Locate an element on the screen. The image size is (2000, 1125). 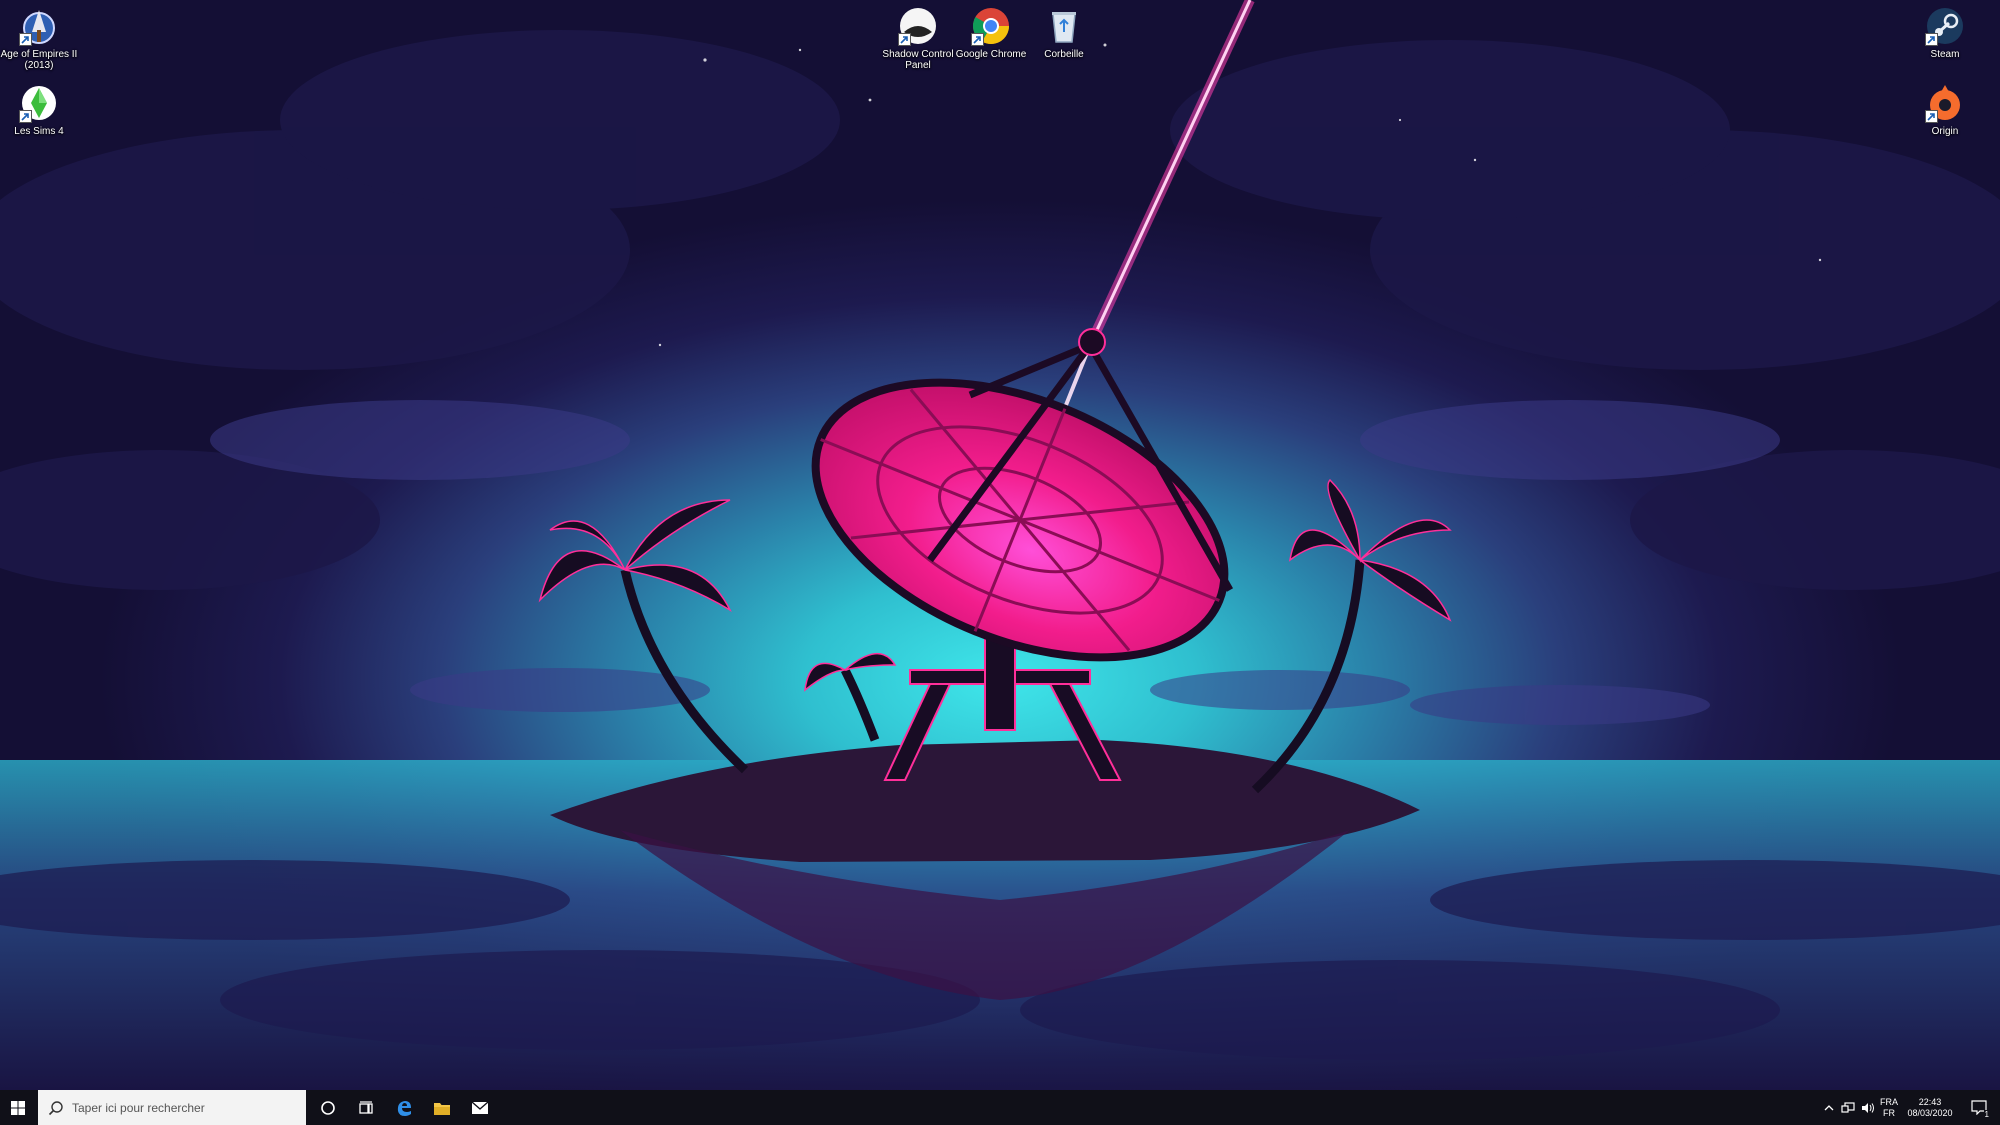
search-input is located at coordinates (182, 1107).